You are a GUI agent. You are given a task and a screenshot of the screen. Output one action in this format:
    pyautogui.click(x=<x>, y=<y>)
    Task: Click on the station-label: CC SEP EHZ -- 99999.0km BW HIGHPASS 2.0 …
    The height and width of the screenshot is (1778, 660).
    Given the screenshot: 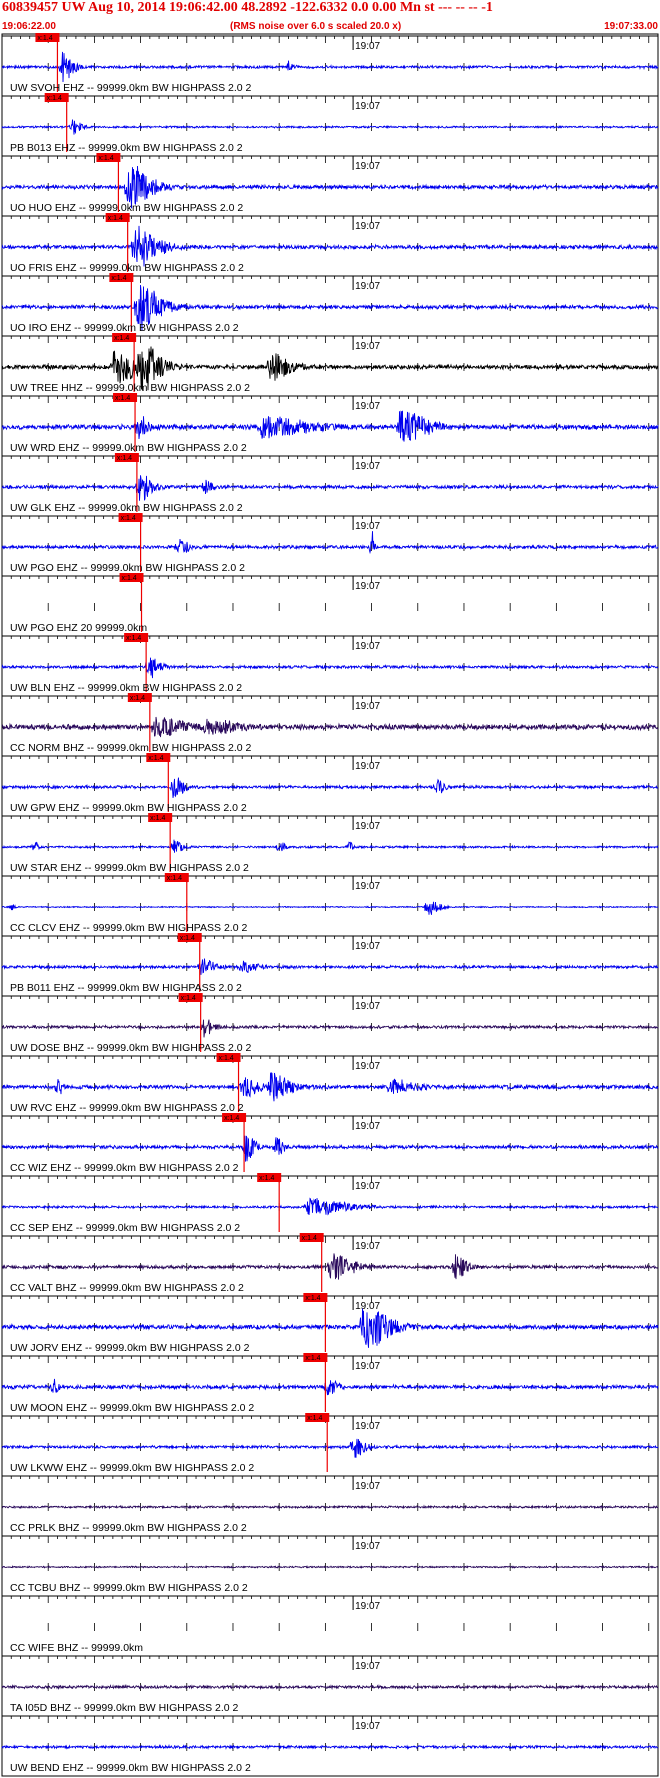 What is the action you would take?
    pyautogui.click(x=125, y=1228)
    